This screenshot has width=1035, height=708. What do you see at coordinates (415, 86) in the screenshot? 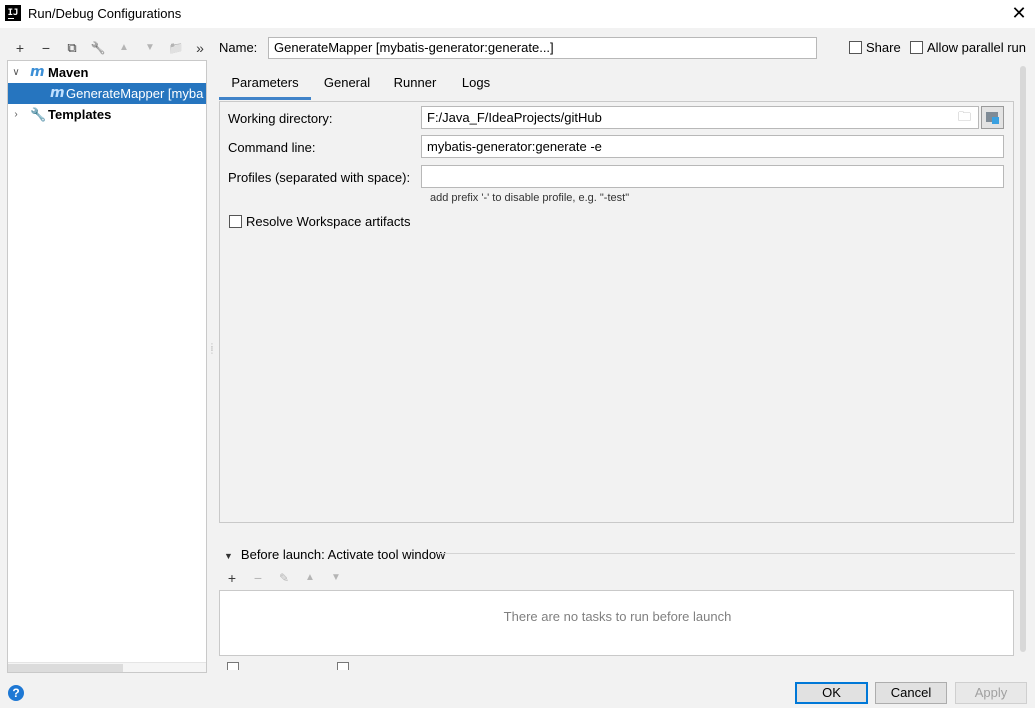
I see `tab-runner: Runner` at bounding box center [415, 86].